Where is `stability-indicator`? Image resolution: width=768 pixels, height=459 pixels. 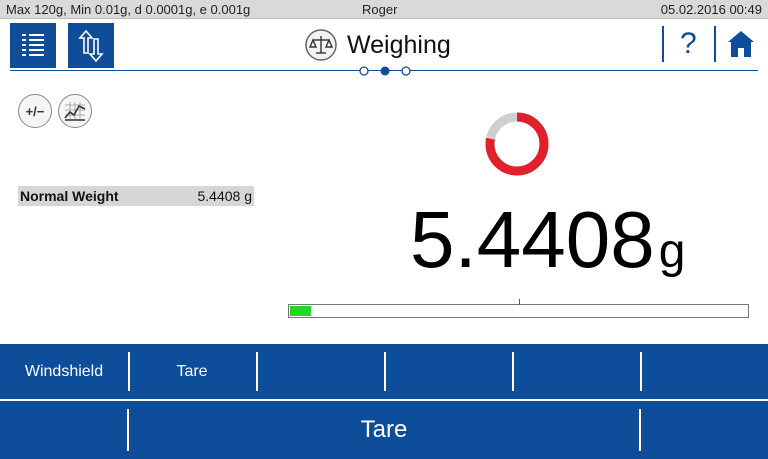
stability-indicator is located at coordinates (517, 144).